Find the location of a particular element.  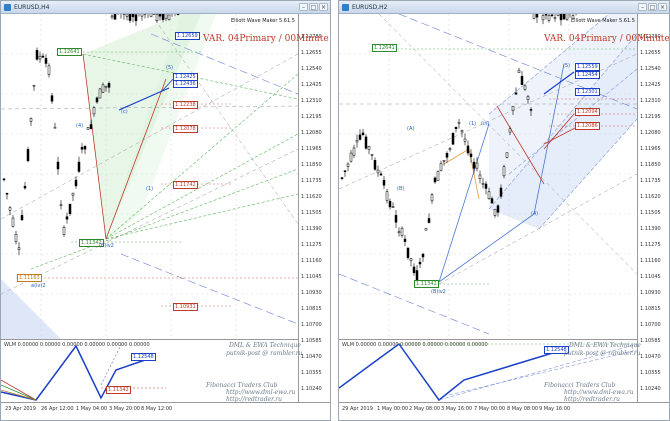

ewm-label: Elliott Wave Maker 5.61.5 is located at coordinates (263, 21).